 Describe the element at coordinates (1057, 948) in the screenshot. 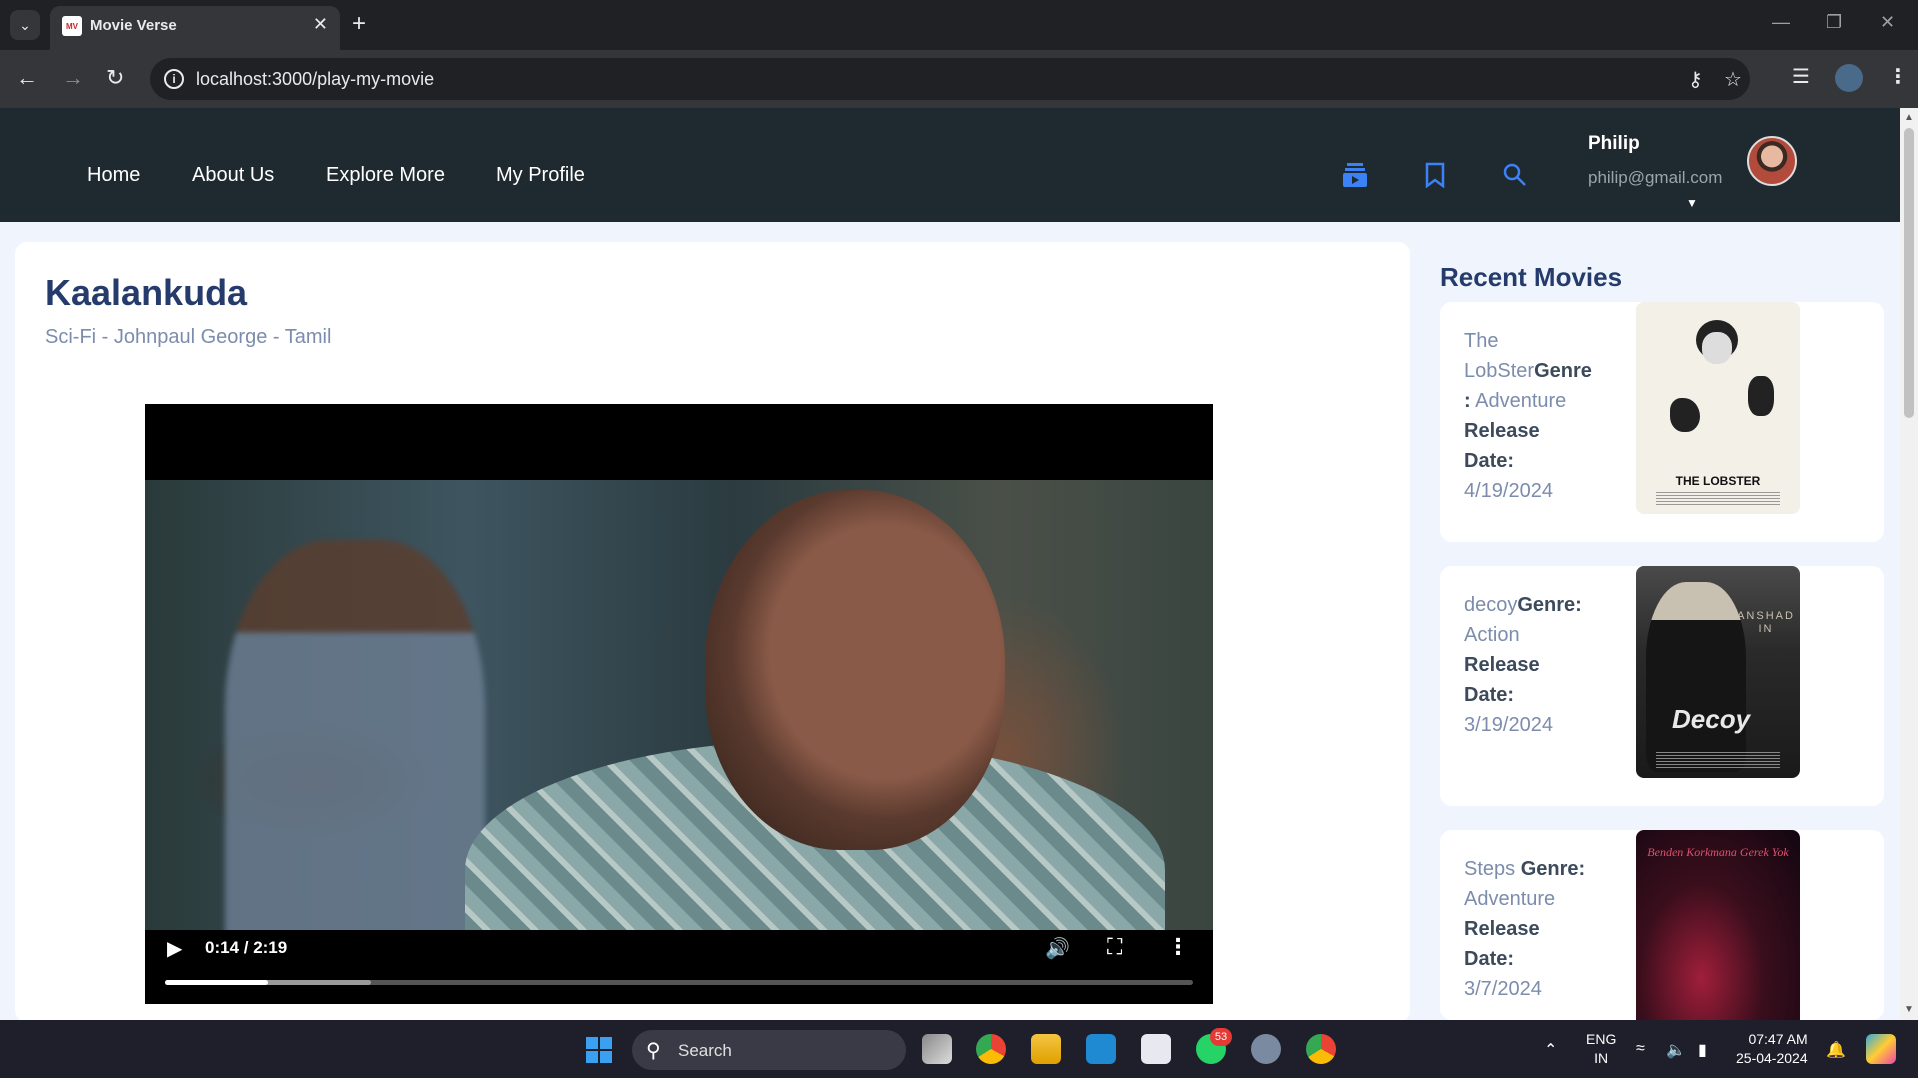

I see `volume-icon: 🔊` at that location.